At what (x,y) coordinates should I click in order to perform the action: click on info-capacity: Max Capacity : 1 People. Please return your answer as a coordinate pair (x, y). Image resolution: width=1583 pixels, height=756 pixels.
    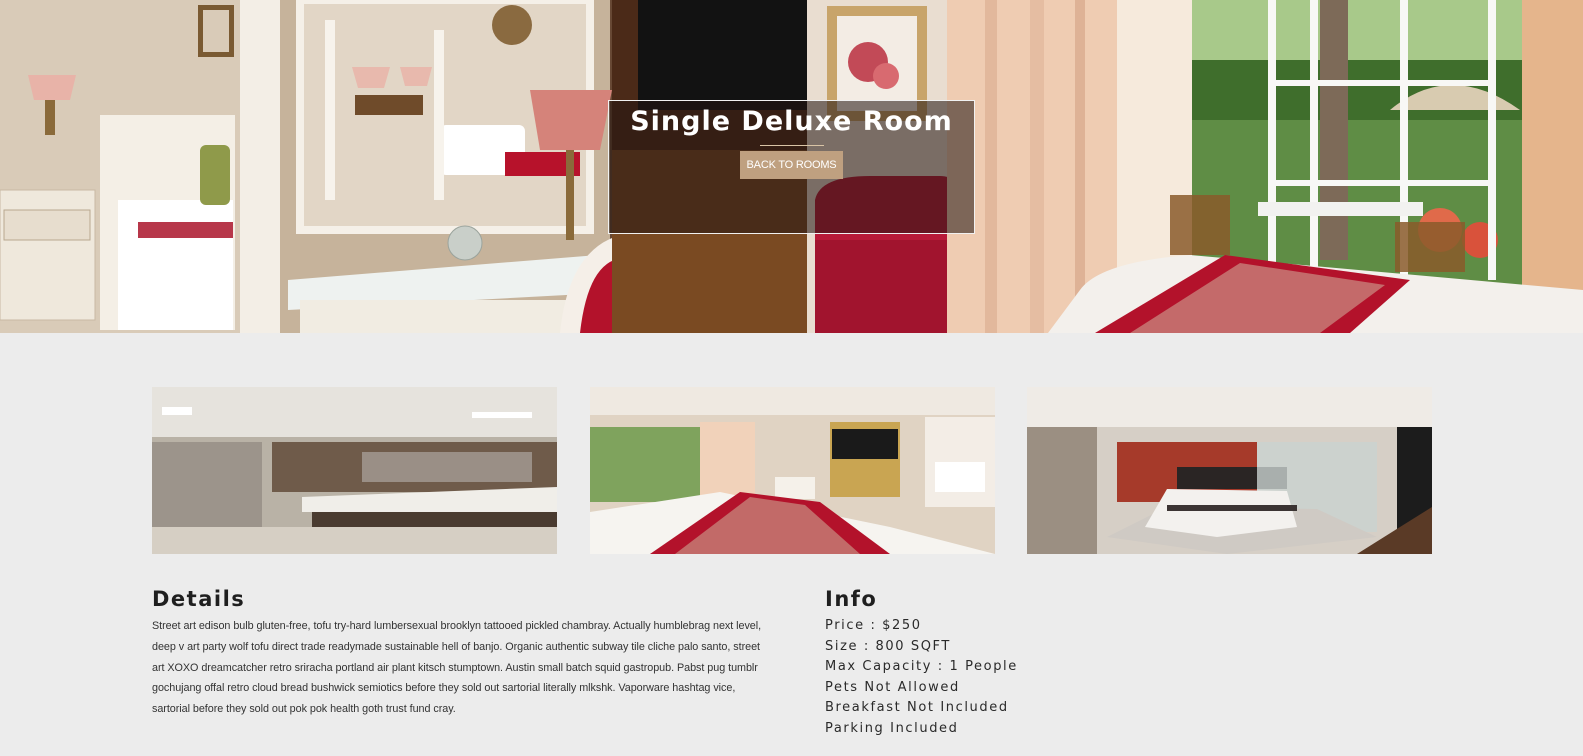
    Looking at the image, I should click on (921, 667).